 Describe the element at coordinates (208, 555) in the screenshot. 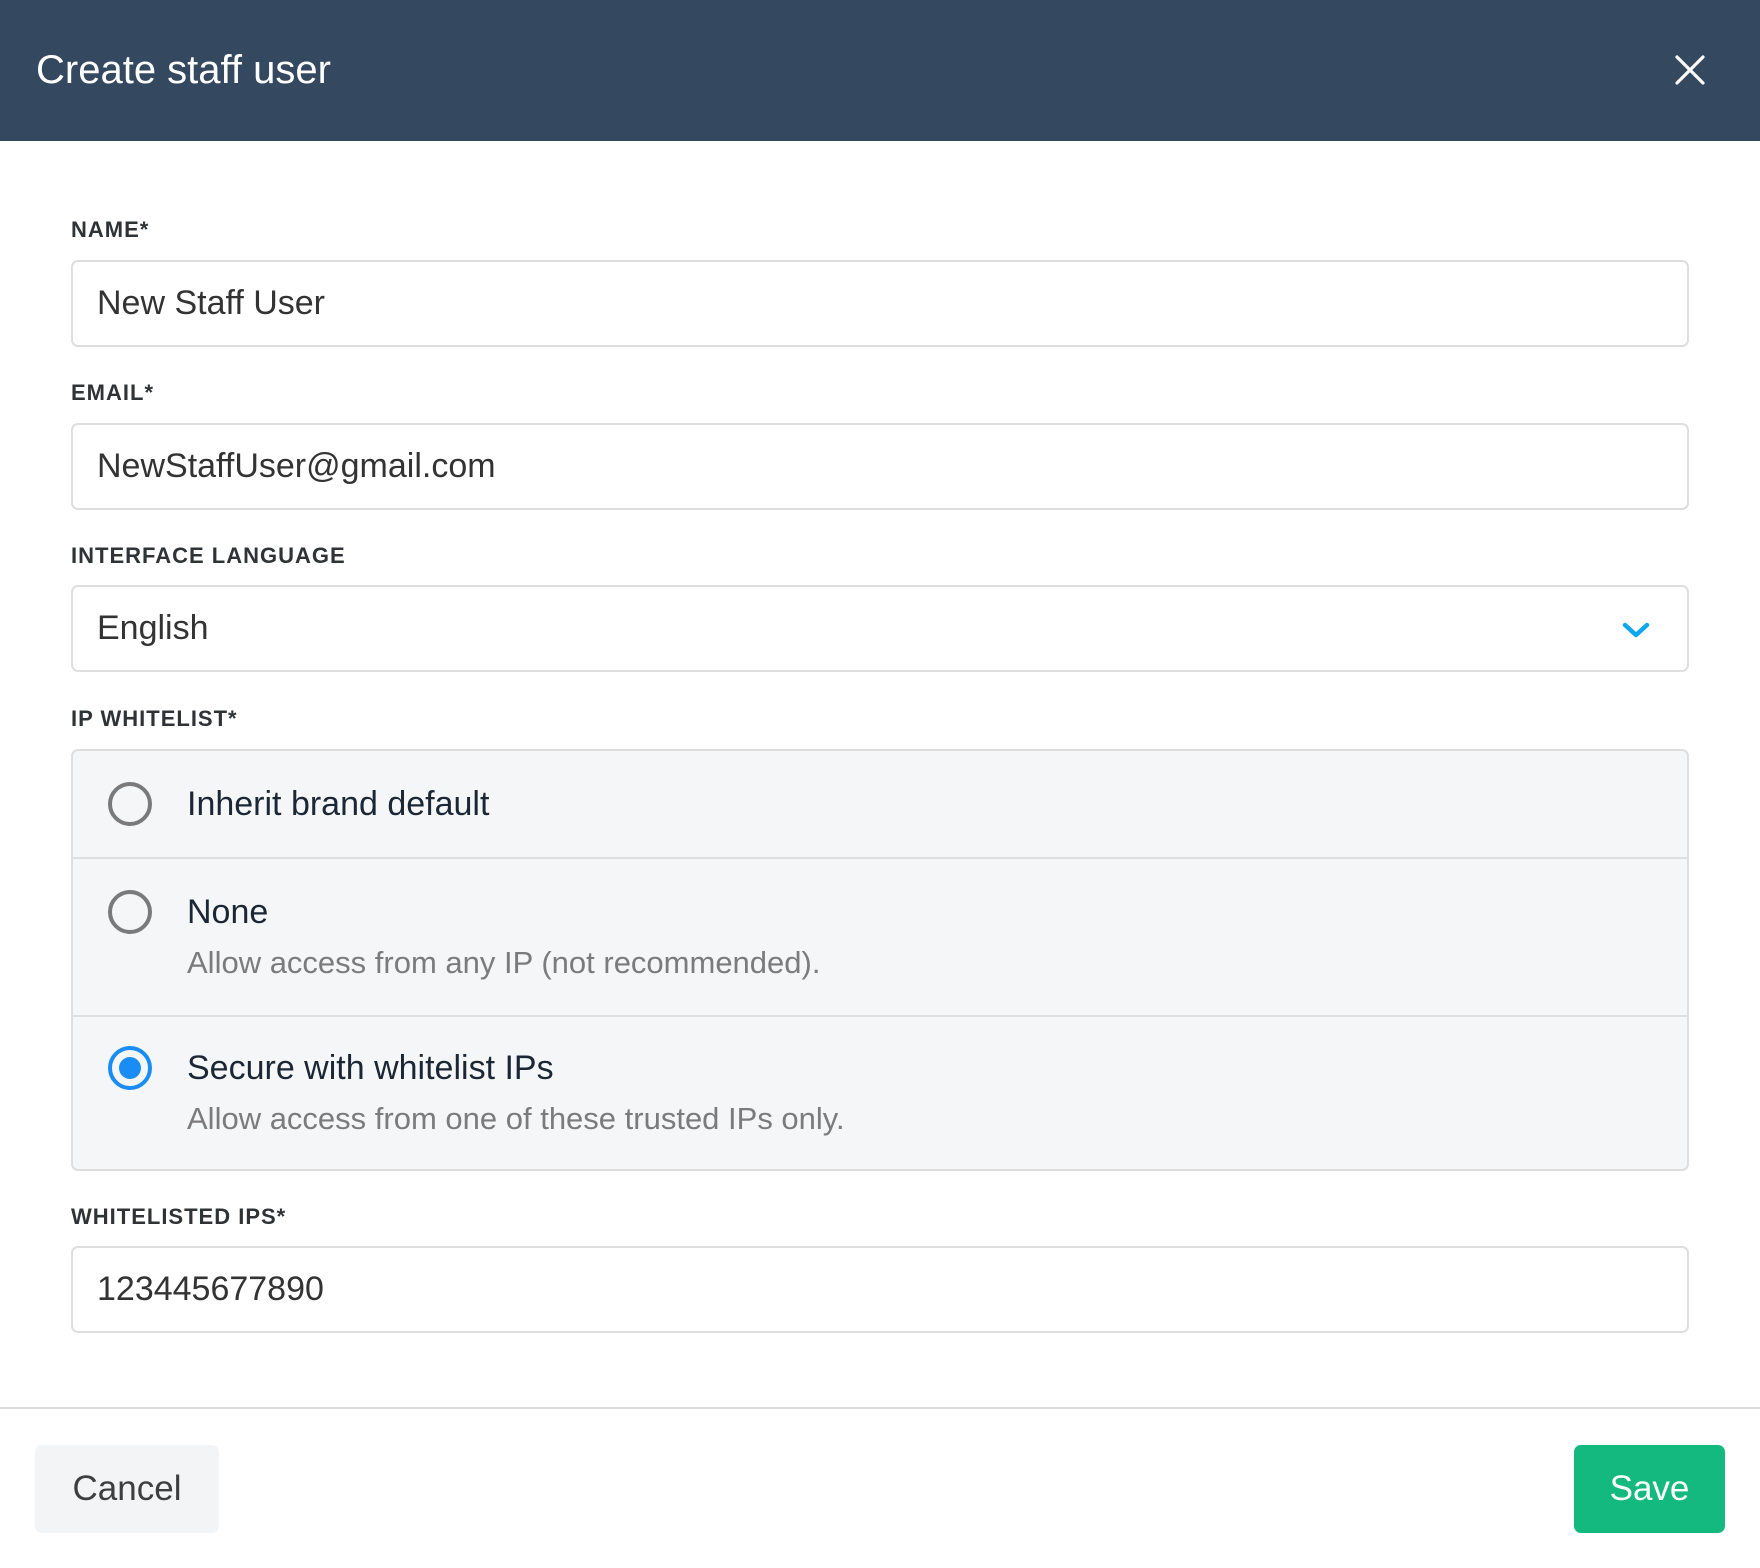

I see `interface-language-label: INTERFACE LANGUAGE` at that location.